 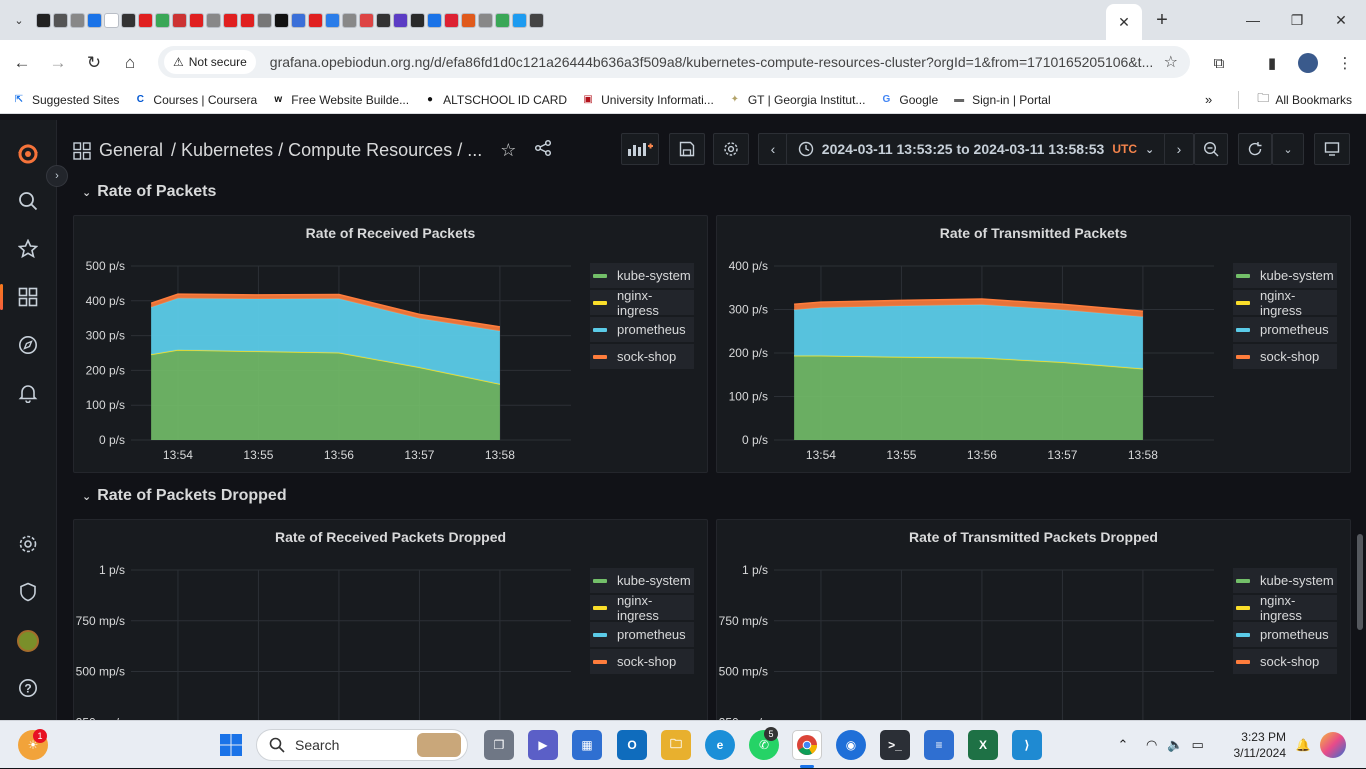 I want to click on back-button: ←, so click(x=22, y=63).